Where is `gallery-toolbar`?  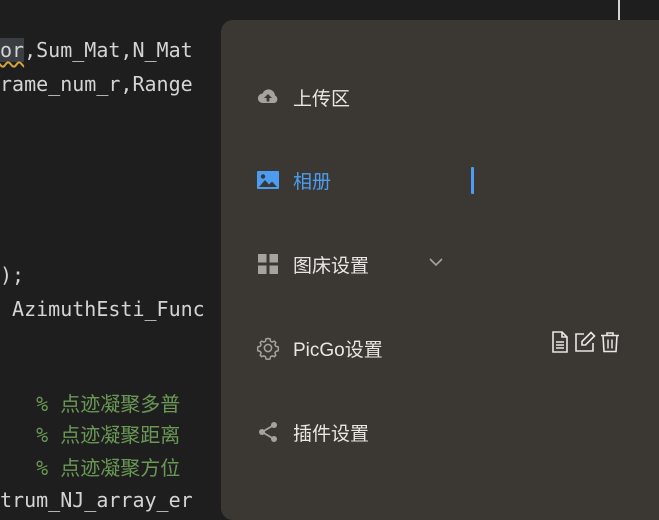
gallery-toolbar is located at coordinates (585, 342).